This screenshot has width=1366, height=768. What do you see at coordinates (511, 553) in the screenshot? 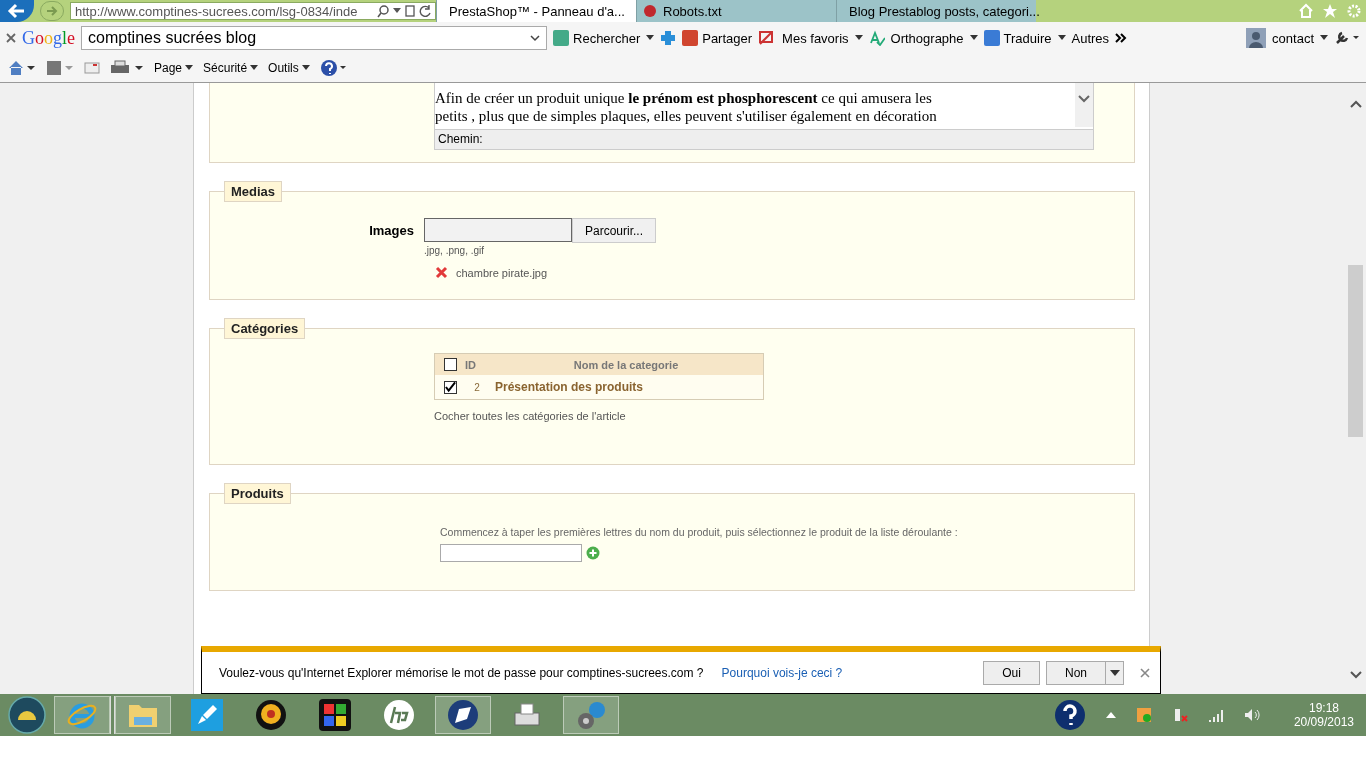
I see `product-search-field` at bounding box center [511, 553].